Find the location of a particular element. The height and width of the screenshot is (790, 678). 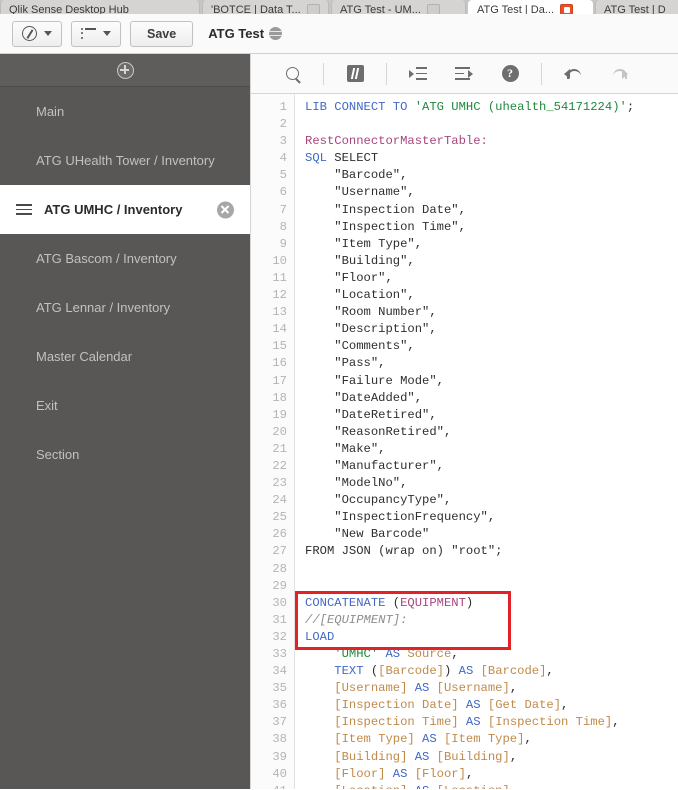

line-number: 19 is located at coordinates (279, 414).